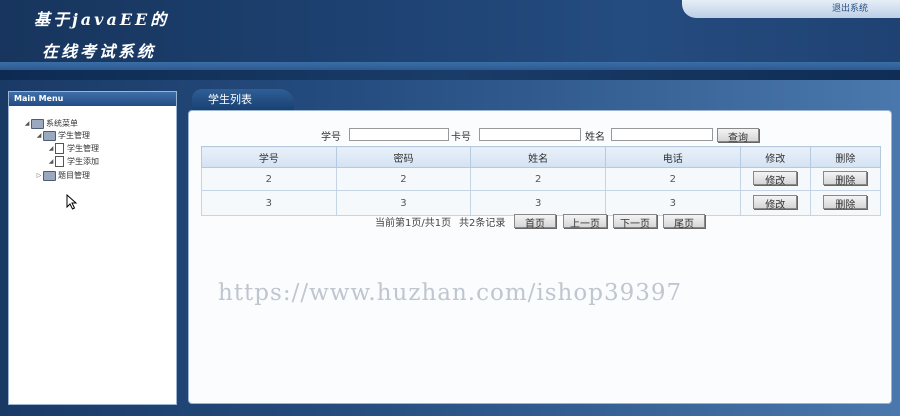 The height and width of the screenshot is (416, 900). I want to click on column-header-name: 姓名, so click(538, 157).